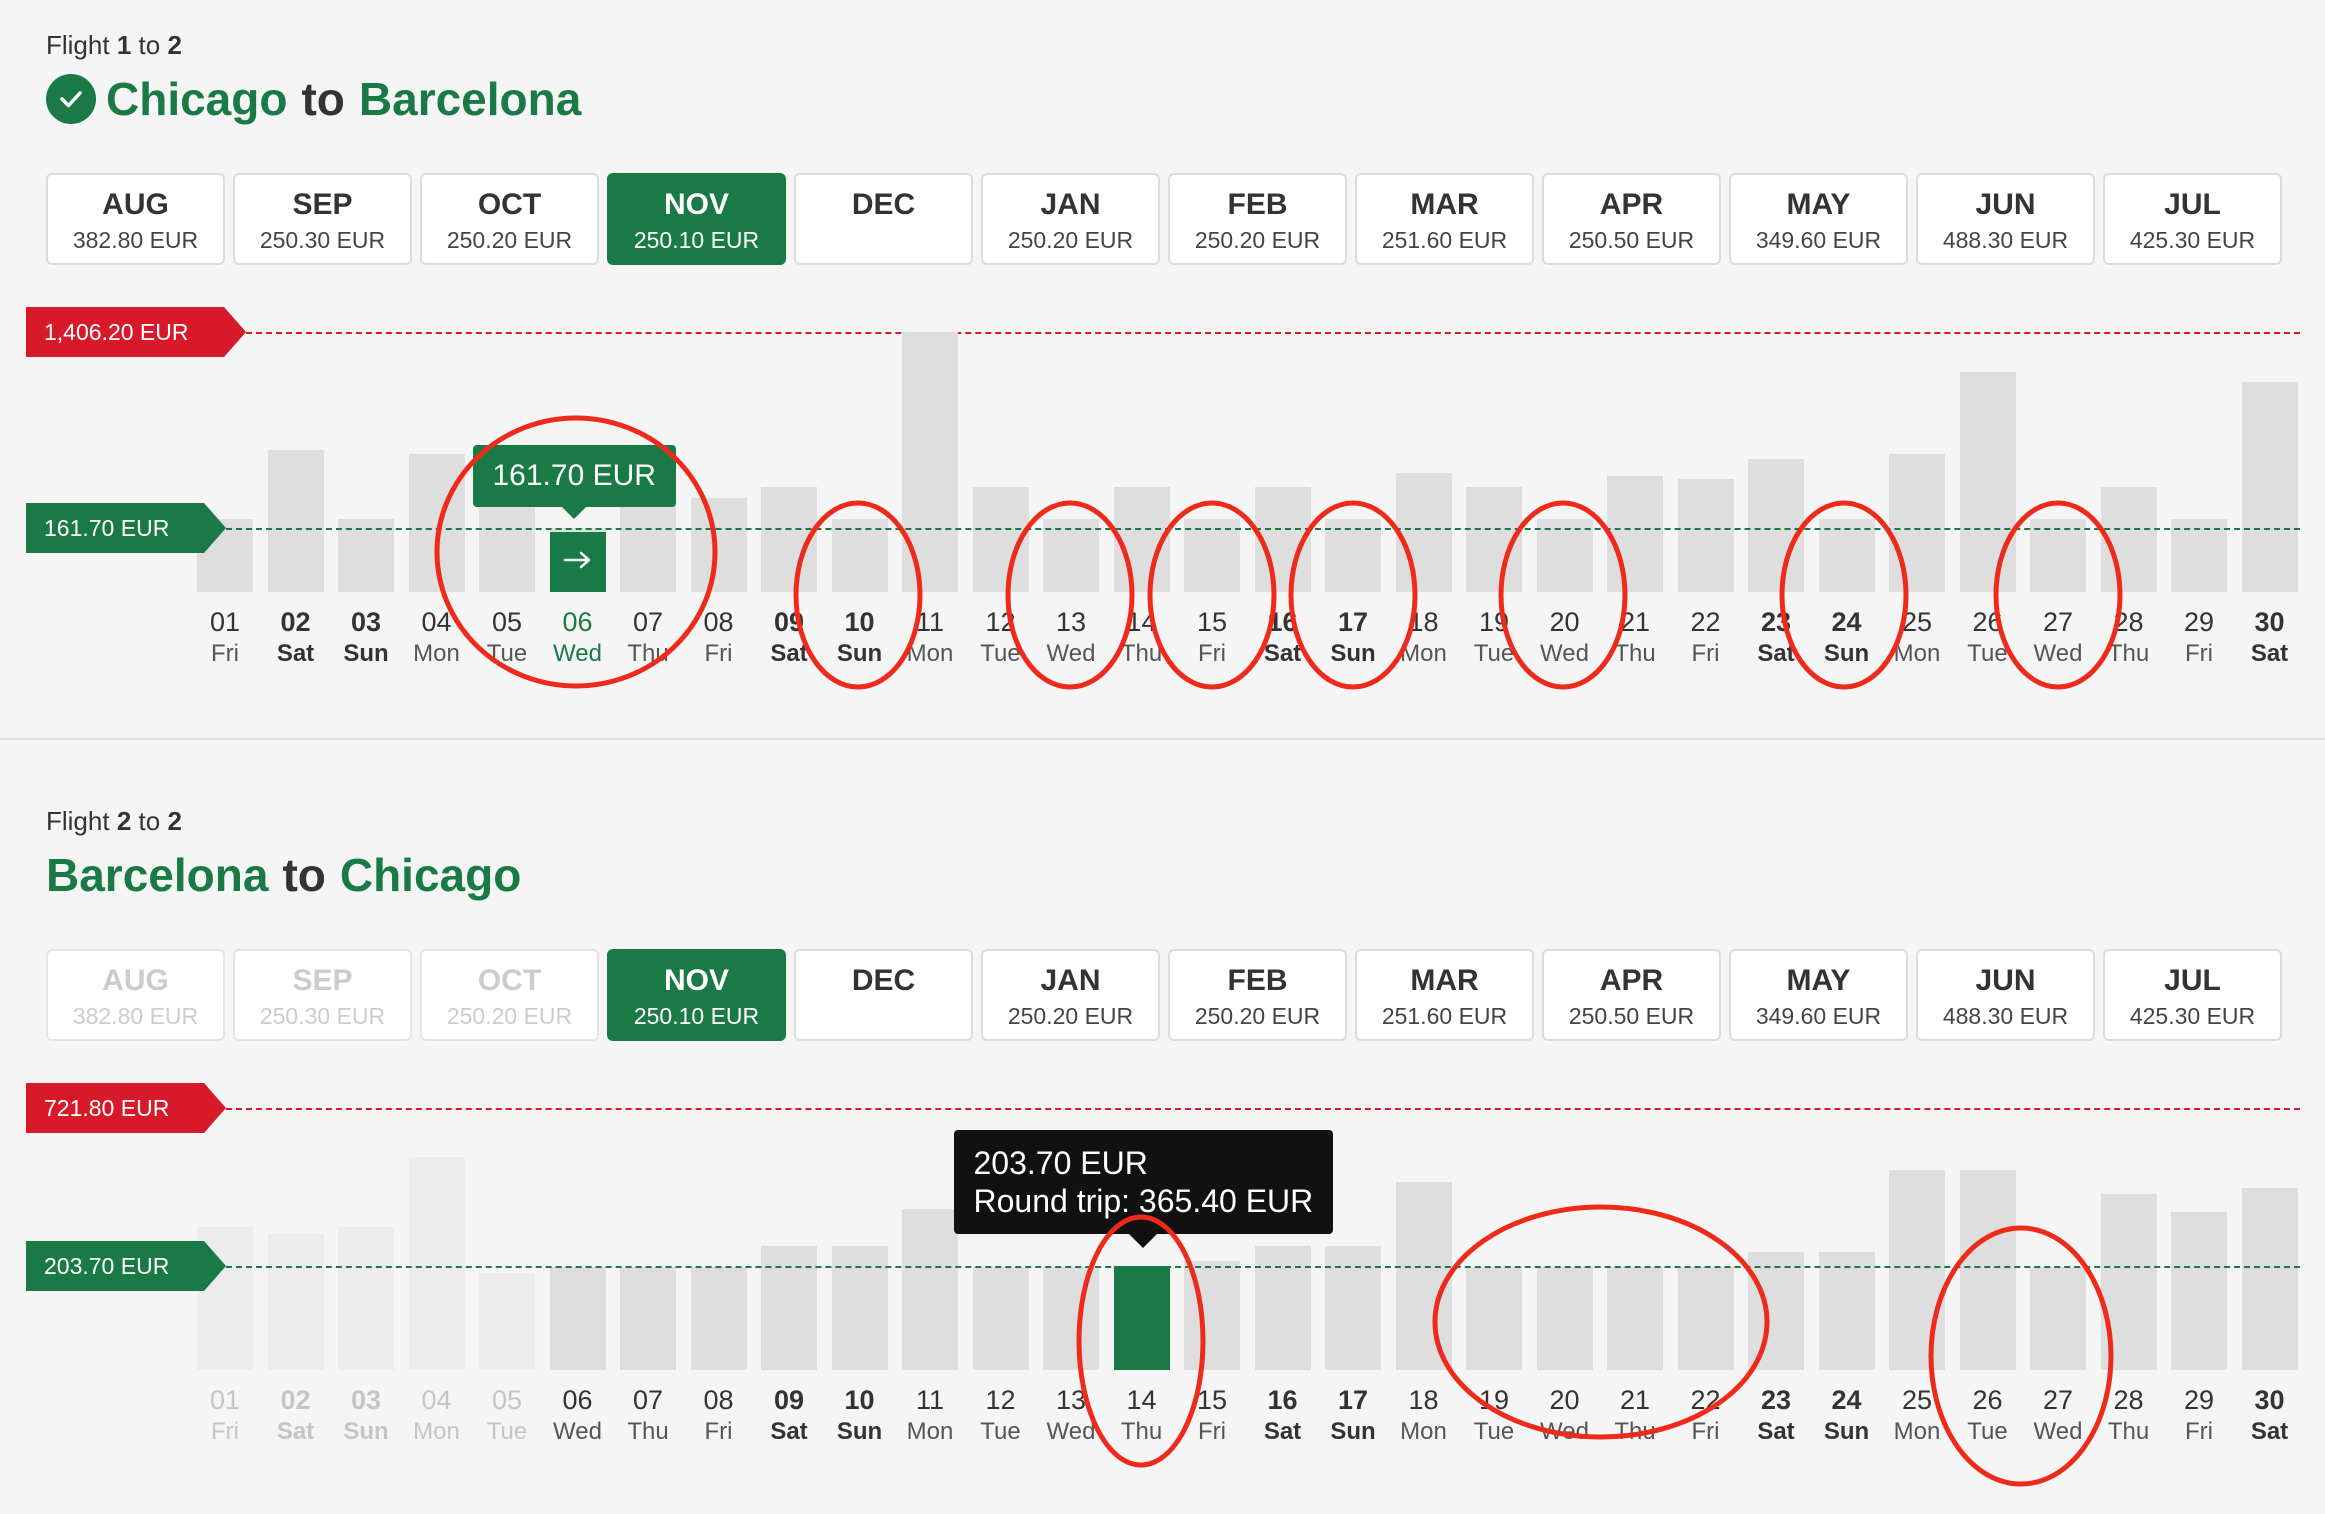 This screenshot has height=1514, width=2325. What do you see at coordinates (577, 562) in the screenshot?
I see `select-day-arrow-button` at bounding box center [577, 562].